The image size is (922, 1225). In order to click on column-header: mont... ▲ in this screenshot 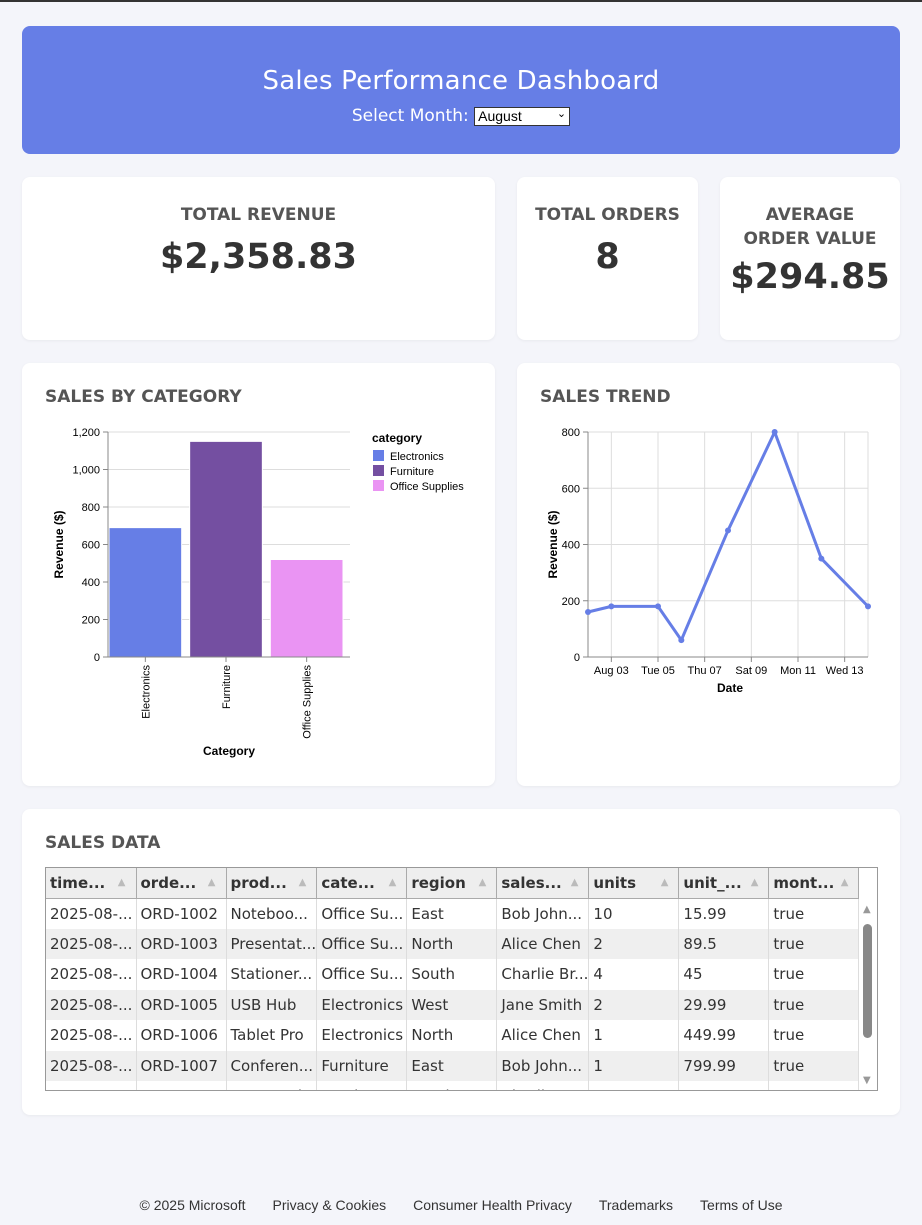, I will do `click(814, 883)`.